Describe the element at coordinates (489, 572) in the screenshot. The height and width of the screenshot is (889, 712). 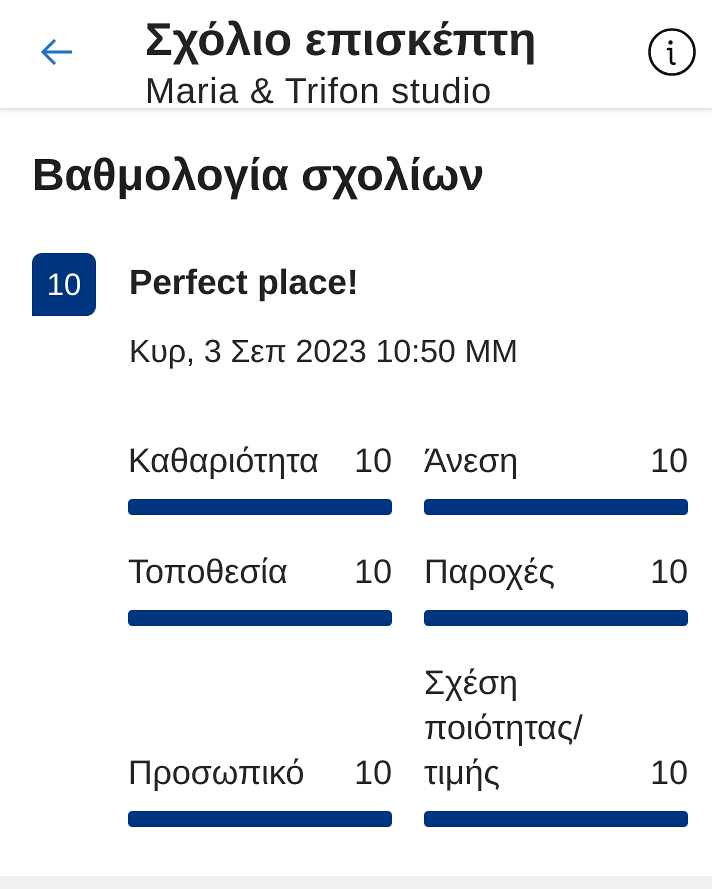
I see `rating-label: Παροχές` at that location.